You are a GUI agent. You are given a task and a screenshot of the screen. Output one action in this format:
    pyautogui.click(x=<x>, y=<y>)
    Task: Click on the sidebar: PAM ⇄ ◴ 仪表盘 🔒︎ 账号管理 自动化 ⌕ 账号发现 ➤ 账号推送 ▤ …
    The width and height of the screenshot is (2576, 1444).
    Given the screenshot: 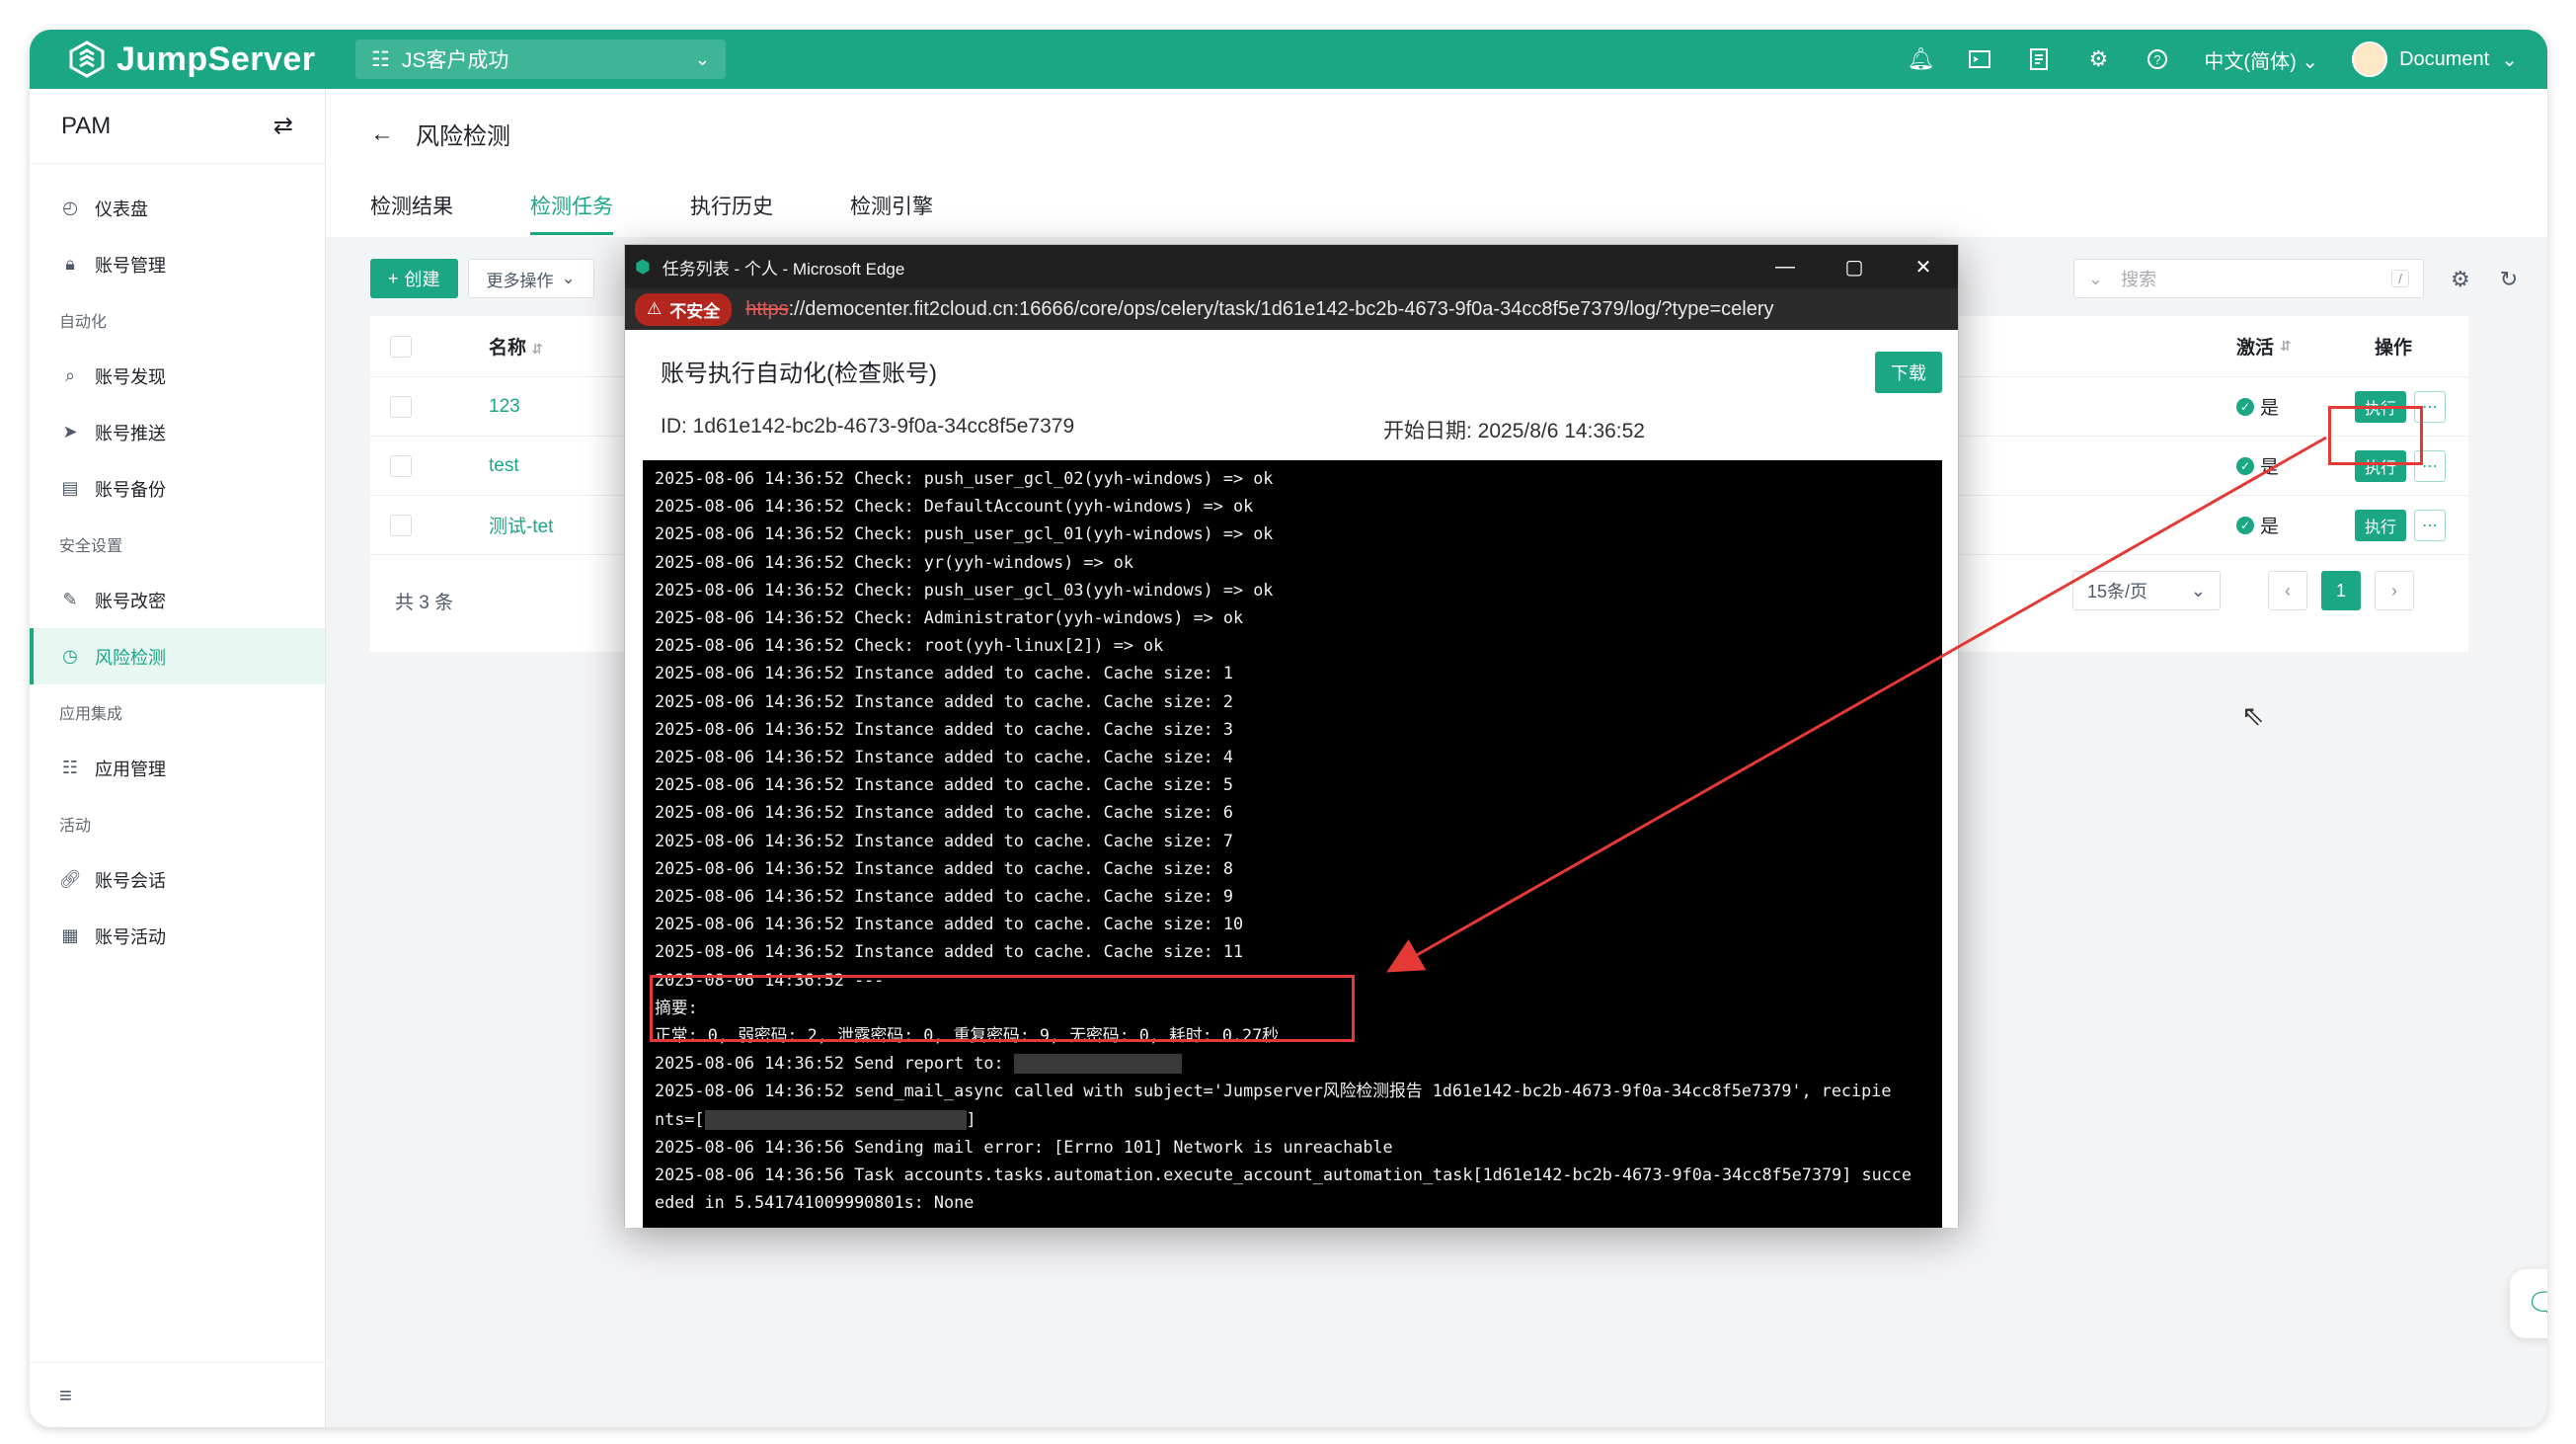 What is the action you would take?
    pyautogui.click(x=178, y=758)
    